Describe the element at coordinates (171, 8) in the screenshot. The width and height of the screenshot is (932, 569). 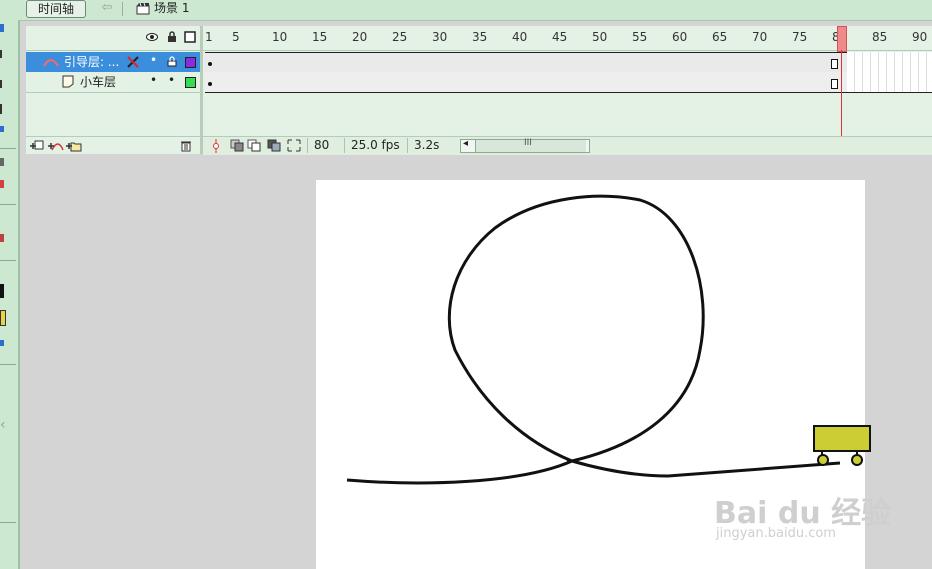
I see `scene-label: 场景 1` at that location.